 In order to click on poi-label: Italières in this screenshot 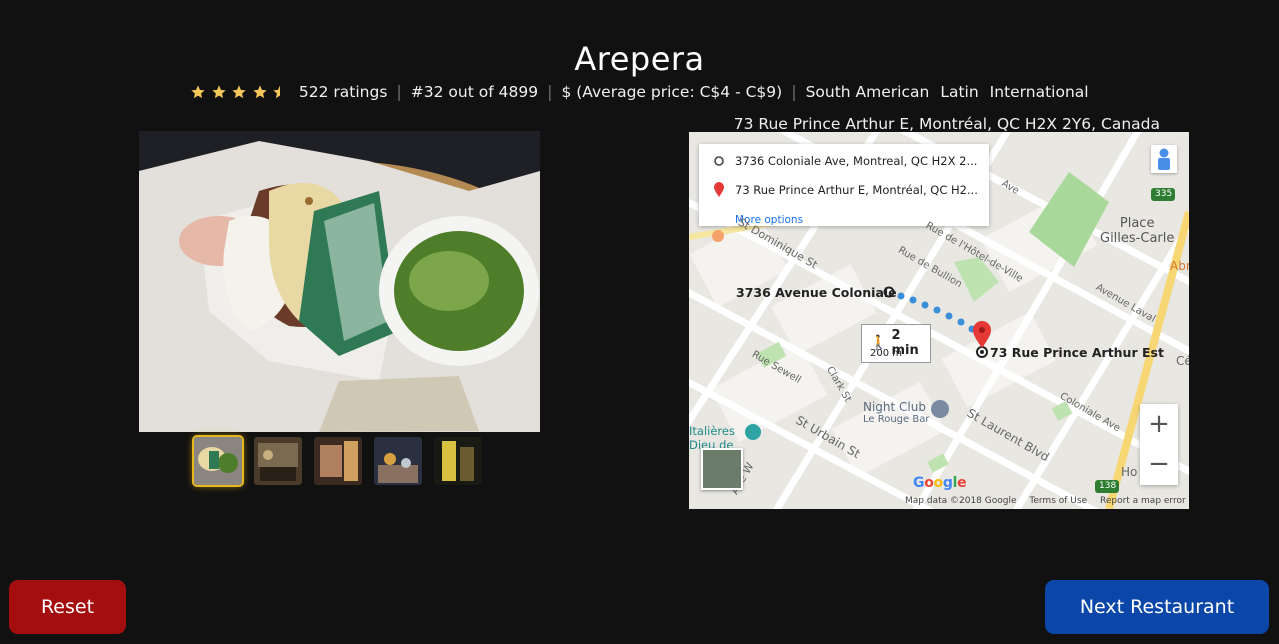, I will do `click(712, 431)`.